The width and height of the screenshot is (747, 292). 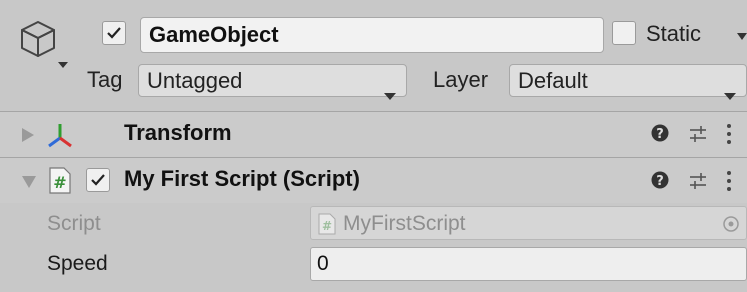 I want to click on tag-label: Tag, so click(x=105, y=79).